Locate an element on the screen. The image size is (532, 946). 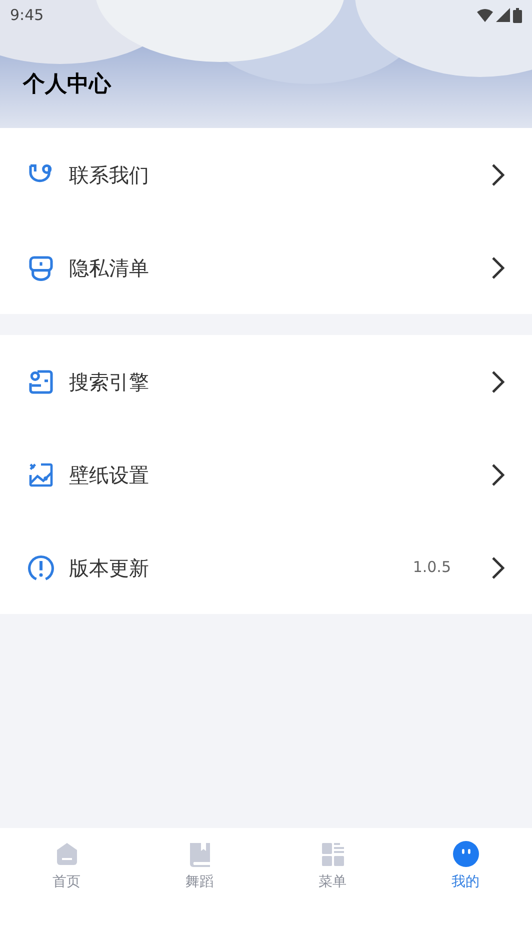
shield-icon is located at coordinates (41, 268).